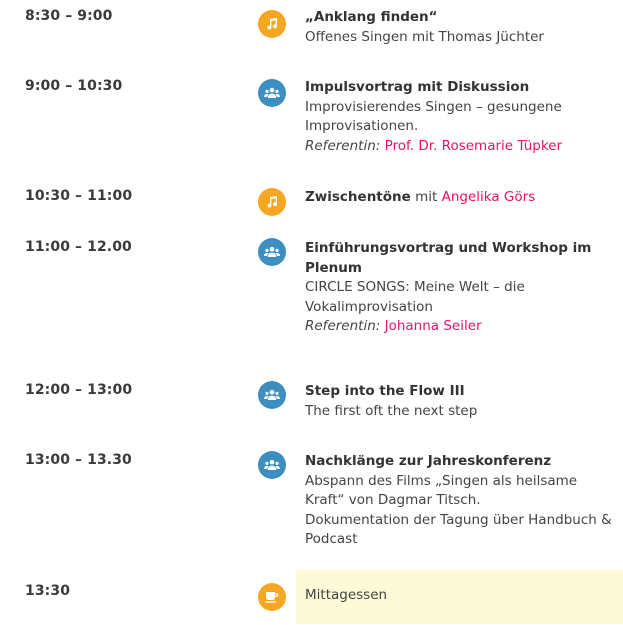 The width and height of the screenshot is (623, 625). I want to click on session-description: Zwischentöne mit Angelika Görs, so click(461, 198).